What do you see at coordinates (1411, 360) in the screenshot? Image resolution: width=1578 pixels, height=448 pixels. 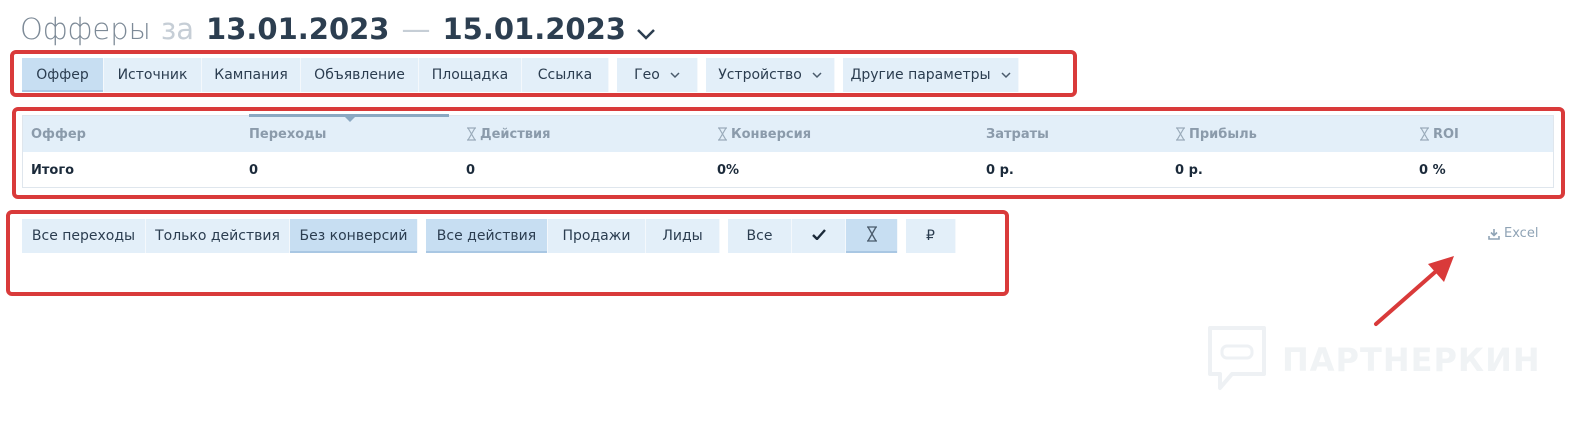 I see `watermark-text: ПАРТНЕРКИН` at bounding box center [1411, 360].